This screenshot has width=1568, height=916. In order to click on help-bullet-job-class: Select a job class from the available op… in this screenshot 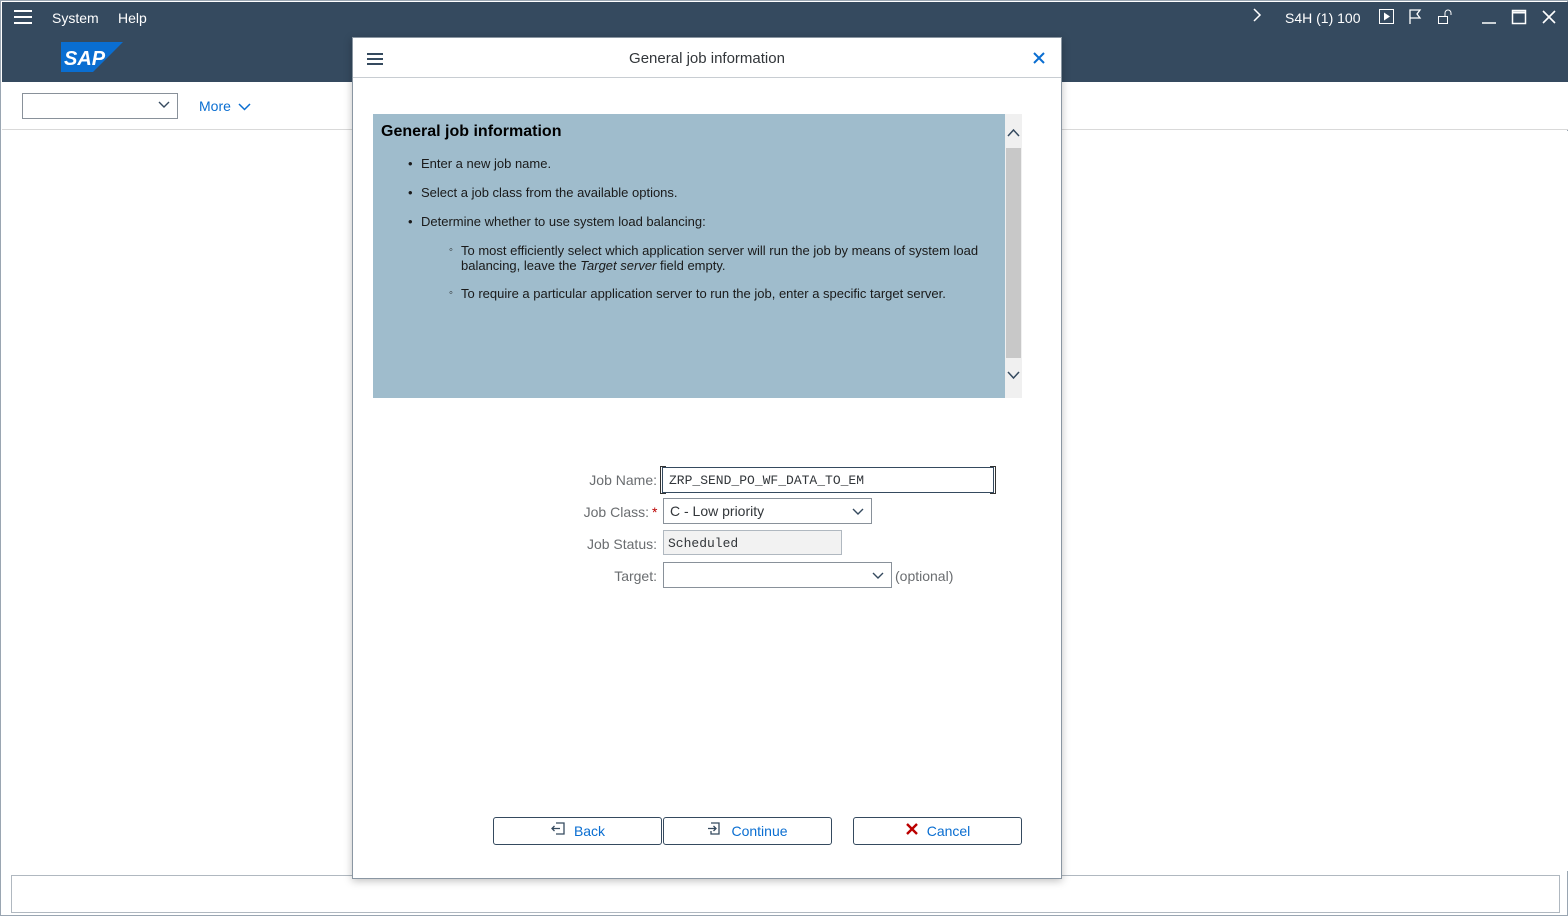, I will do `click(704, 193)`.